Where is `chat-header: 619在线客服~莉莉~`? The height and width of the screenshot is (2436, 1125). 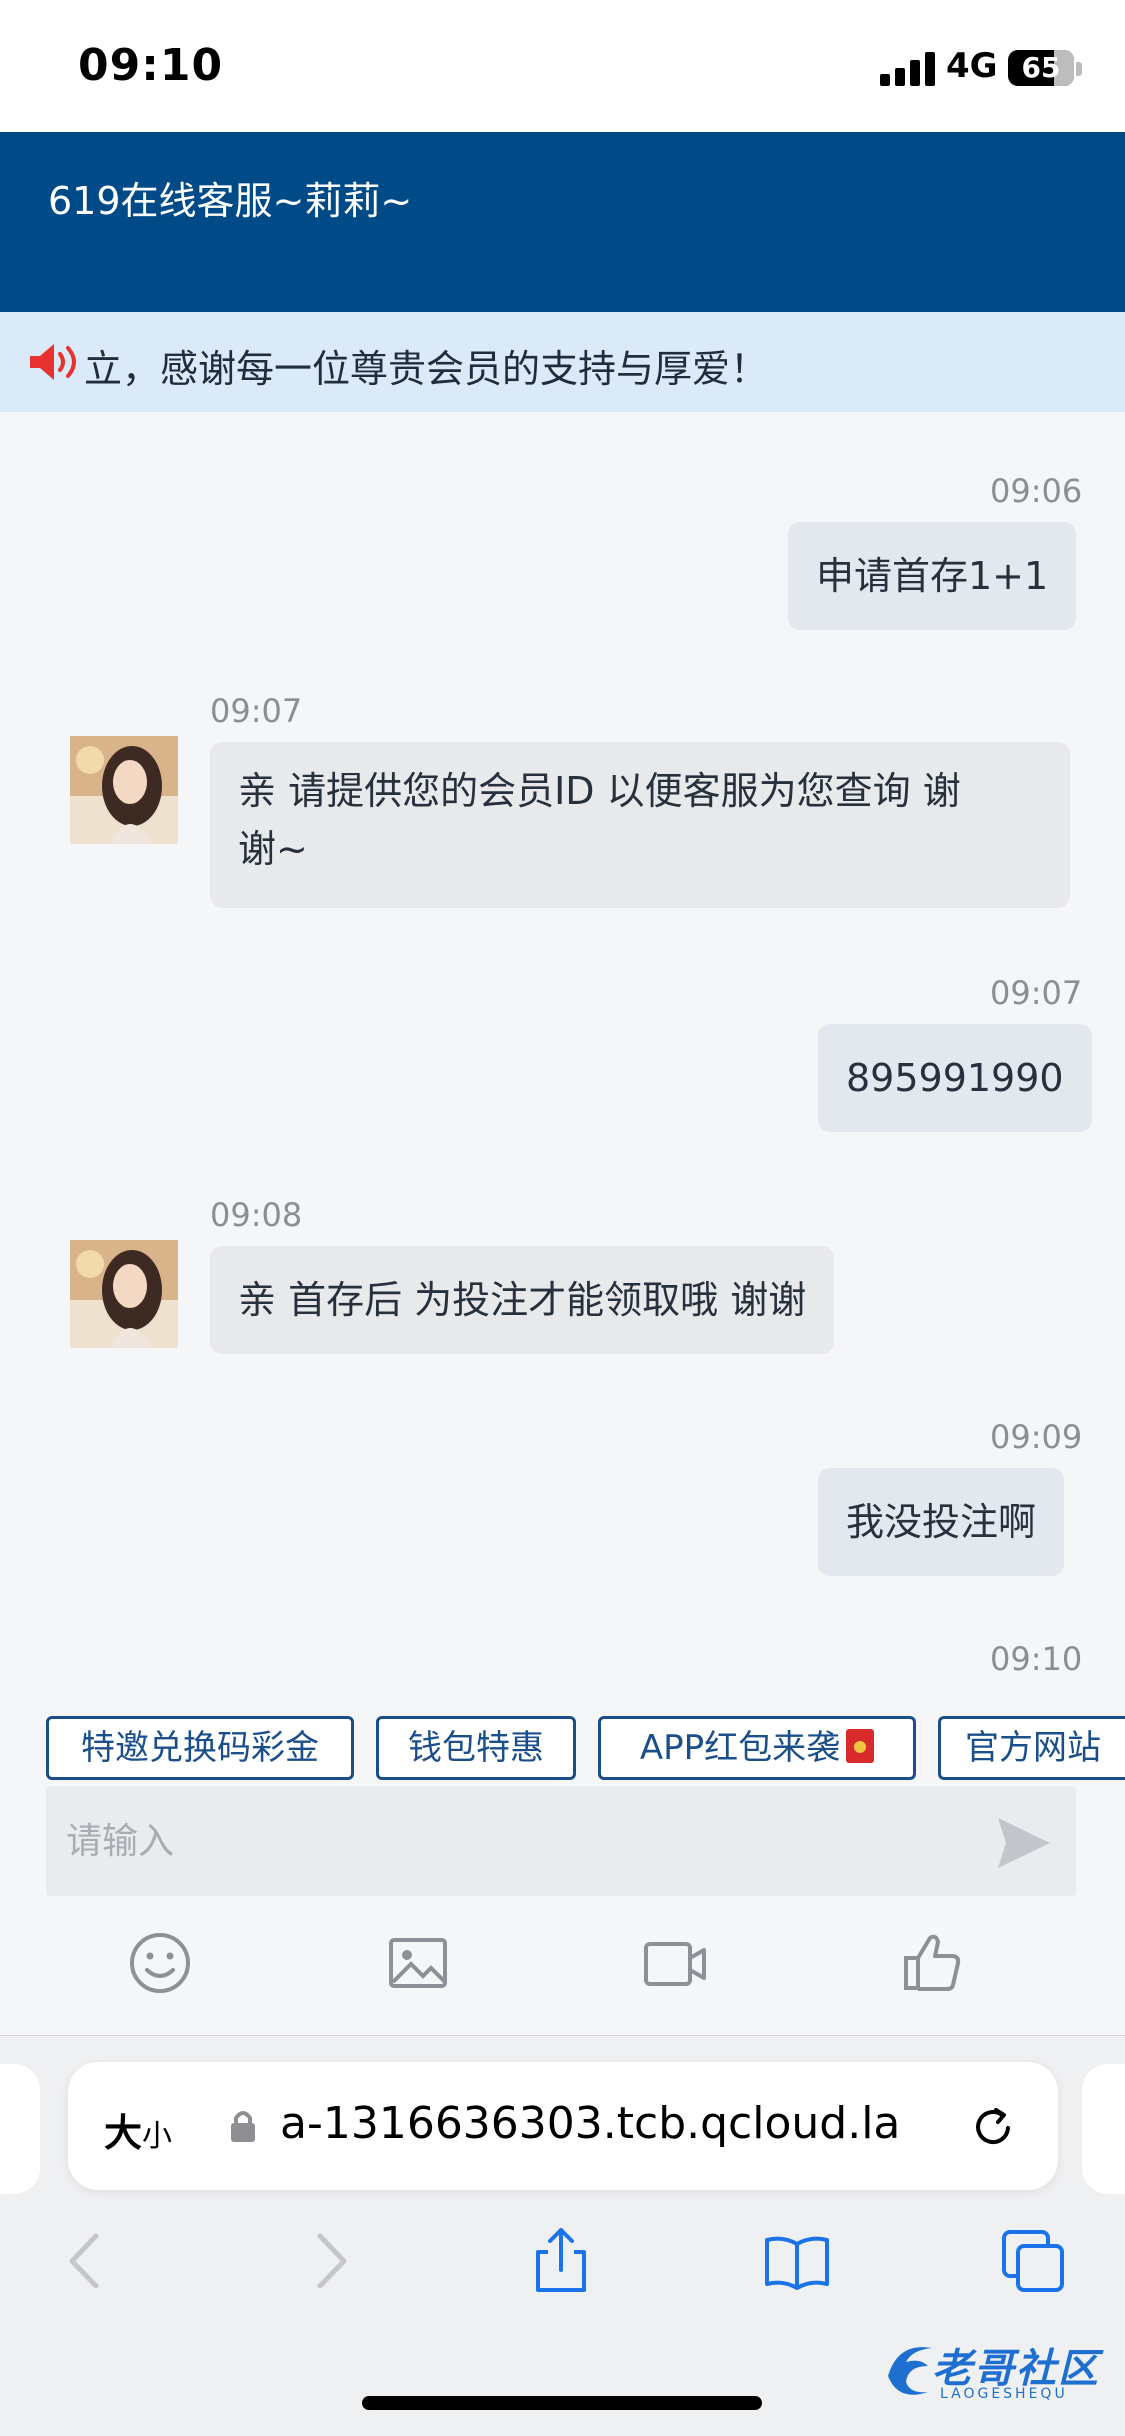 chat-header: 619在线客服~莉莉~ is located at coordinates (562, 222).